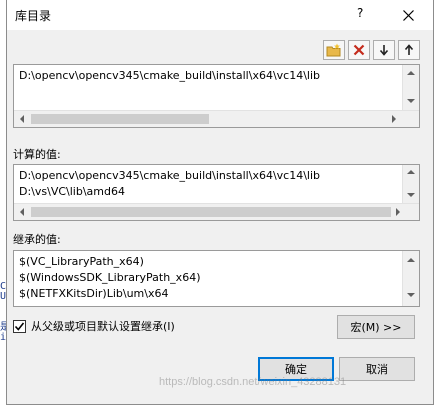 The image size is (436, 405). I want to click on inherited-values-label: 继承的值:, so click(37, 239).